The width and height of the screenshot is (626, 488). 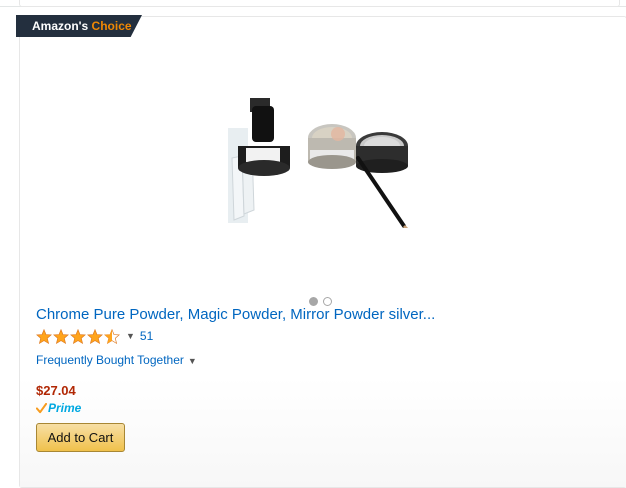 What do you see at coordinates (60, 26) in the screenshot?
I see `badge-prefix: Amazon's` at bounding box center [60, 26].